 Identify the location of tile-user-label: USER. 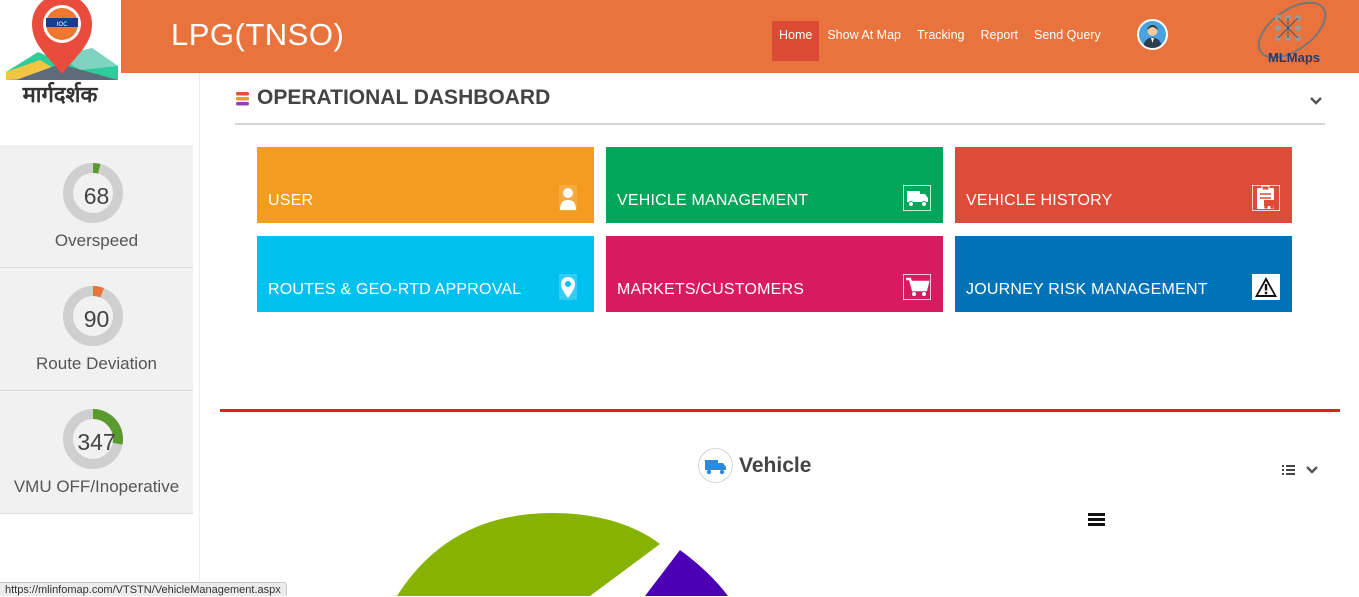
(291, 200).